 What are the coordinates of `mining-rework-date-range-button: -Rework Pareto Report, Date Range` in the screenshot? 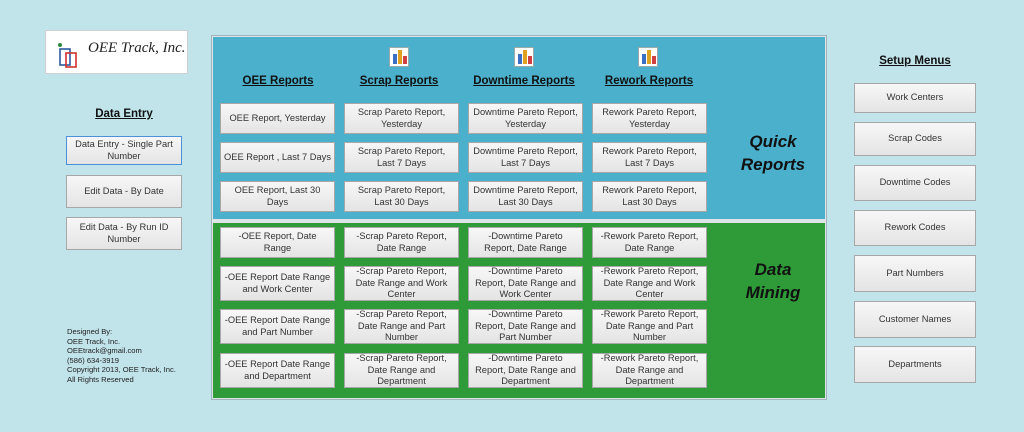 It's located at (649, 242).